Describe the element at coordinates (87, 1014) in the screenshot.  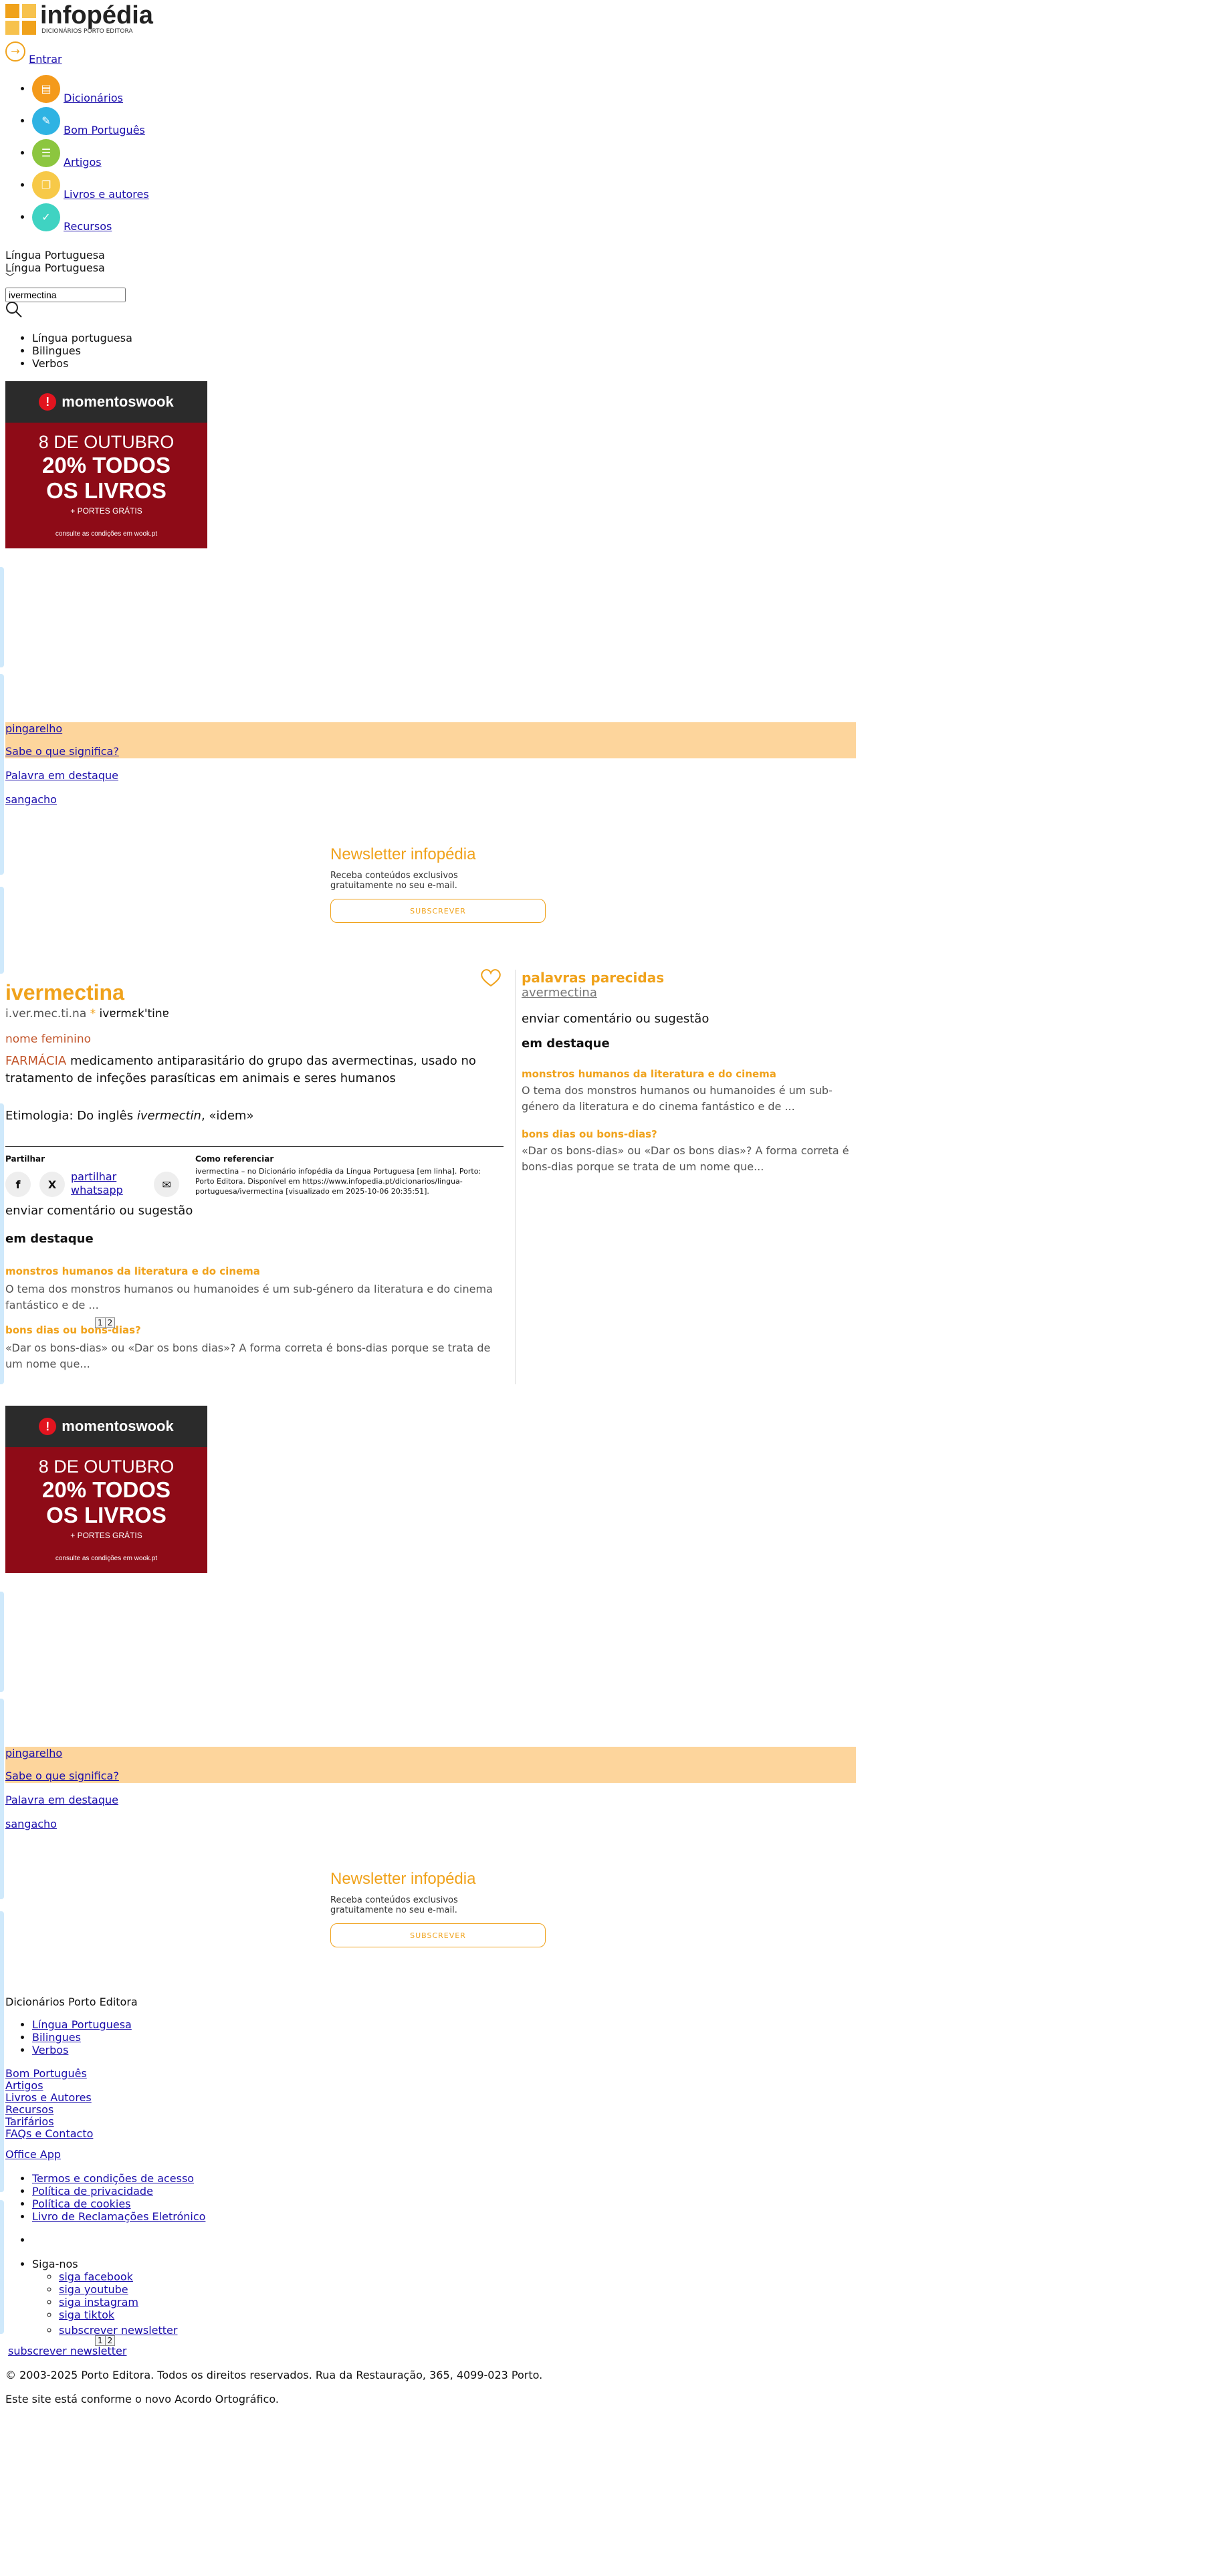
I see `pronunciation-line: i.ver.mec.ti.na * ivɐrmɛk'tinɐ` at that location.